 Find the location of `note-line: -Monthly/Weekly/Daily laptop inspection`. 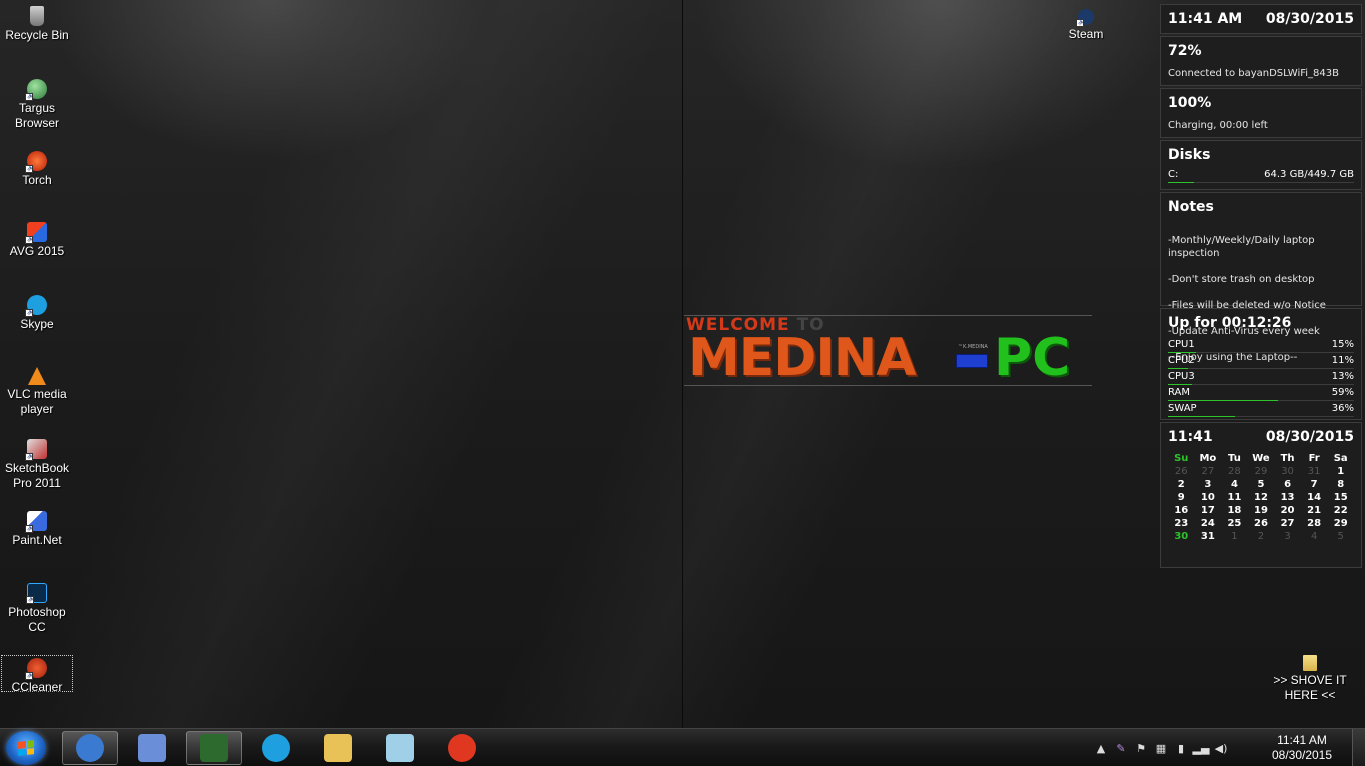

note-line: -Monthly/Weekly/Daily laptop inspection is located at coordinates (1241, 247).